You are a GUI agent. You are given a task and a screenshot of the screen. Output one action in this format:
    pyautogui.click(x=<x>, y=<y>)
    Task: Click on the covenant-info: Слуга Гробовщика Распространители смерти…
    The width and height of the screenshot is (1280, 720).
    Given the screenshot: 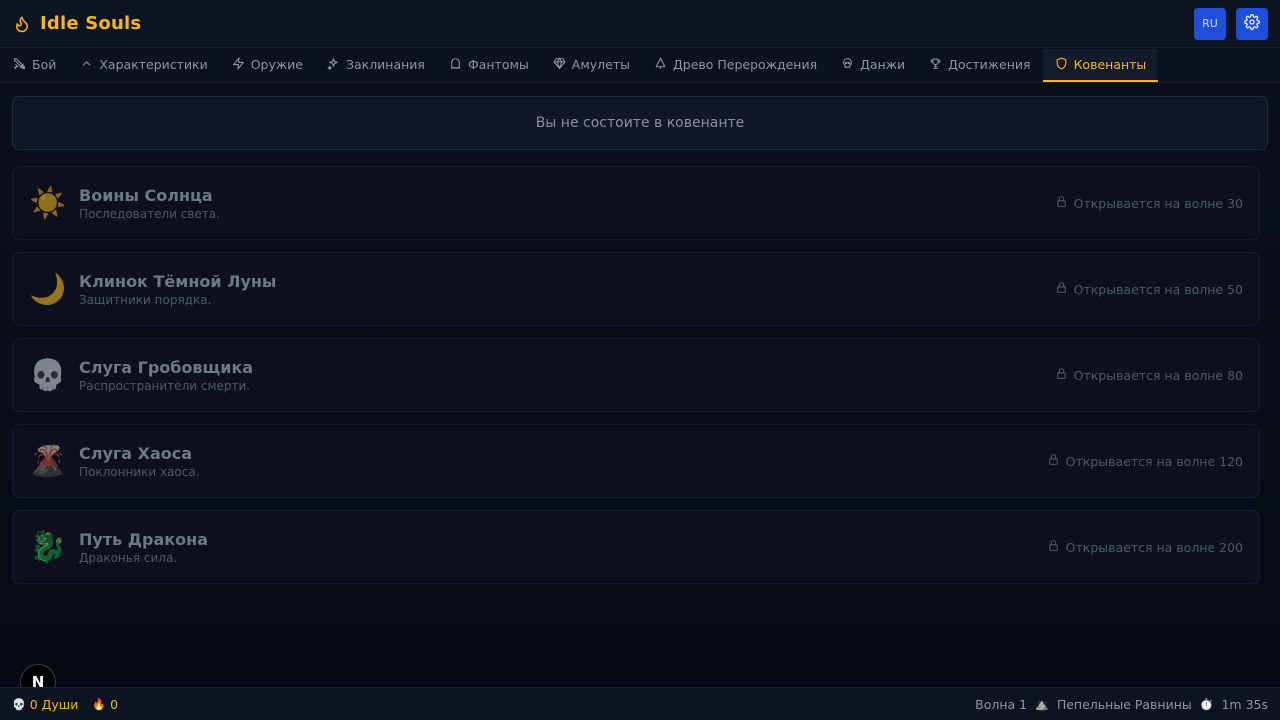 What is the action you would take?
    pyautogui.click(x=166, y=375)
    